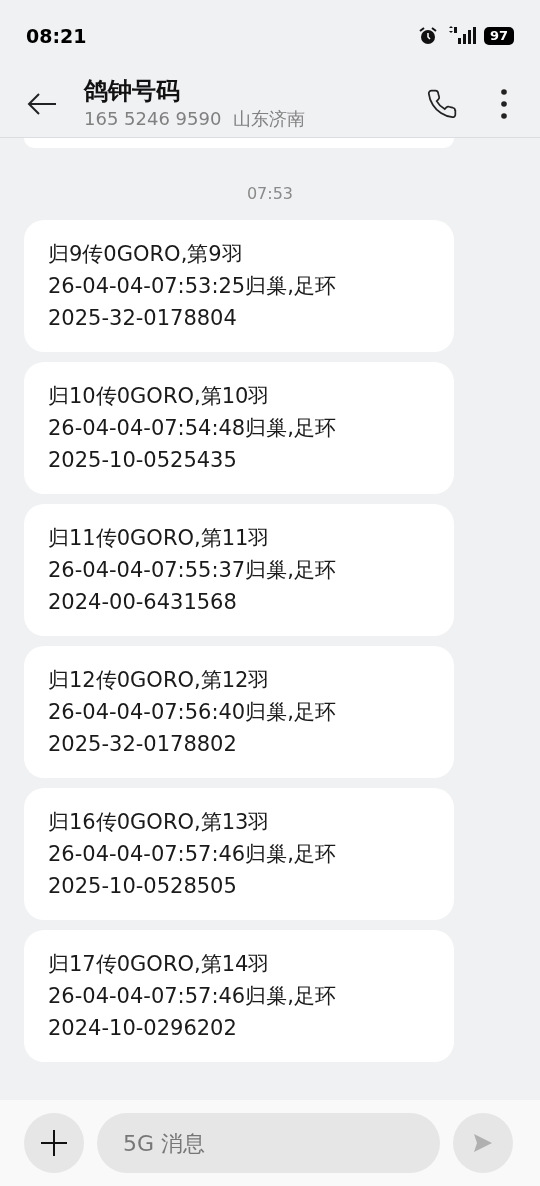 This screenshot has height=1186, width=540. Describe the element at coordinates (192, 570) in the screenshot. I see `message-text: 26-04-04-07:55:37归巢,足环` at that location.